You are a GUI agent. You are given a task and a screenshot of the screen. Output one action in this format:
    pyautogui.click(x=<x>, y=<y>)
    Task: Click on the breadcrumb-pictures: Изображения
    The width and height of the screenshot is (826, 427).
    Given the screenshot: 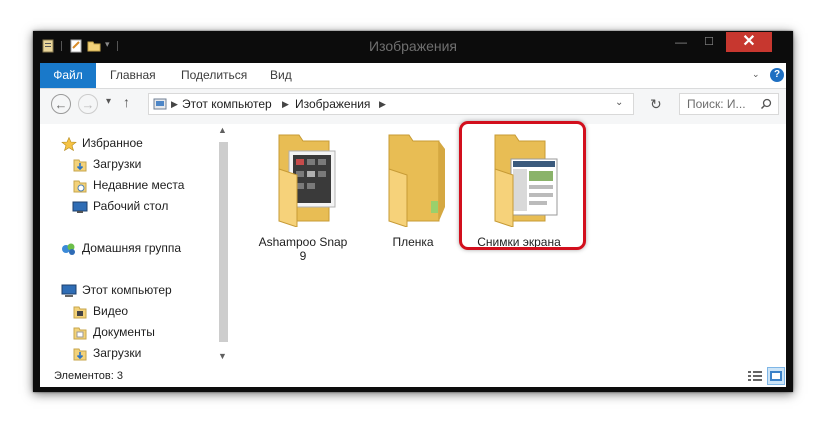 What is the action you would take?
    pyautogui.click(x=332, y=104)
    